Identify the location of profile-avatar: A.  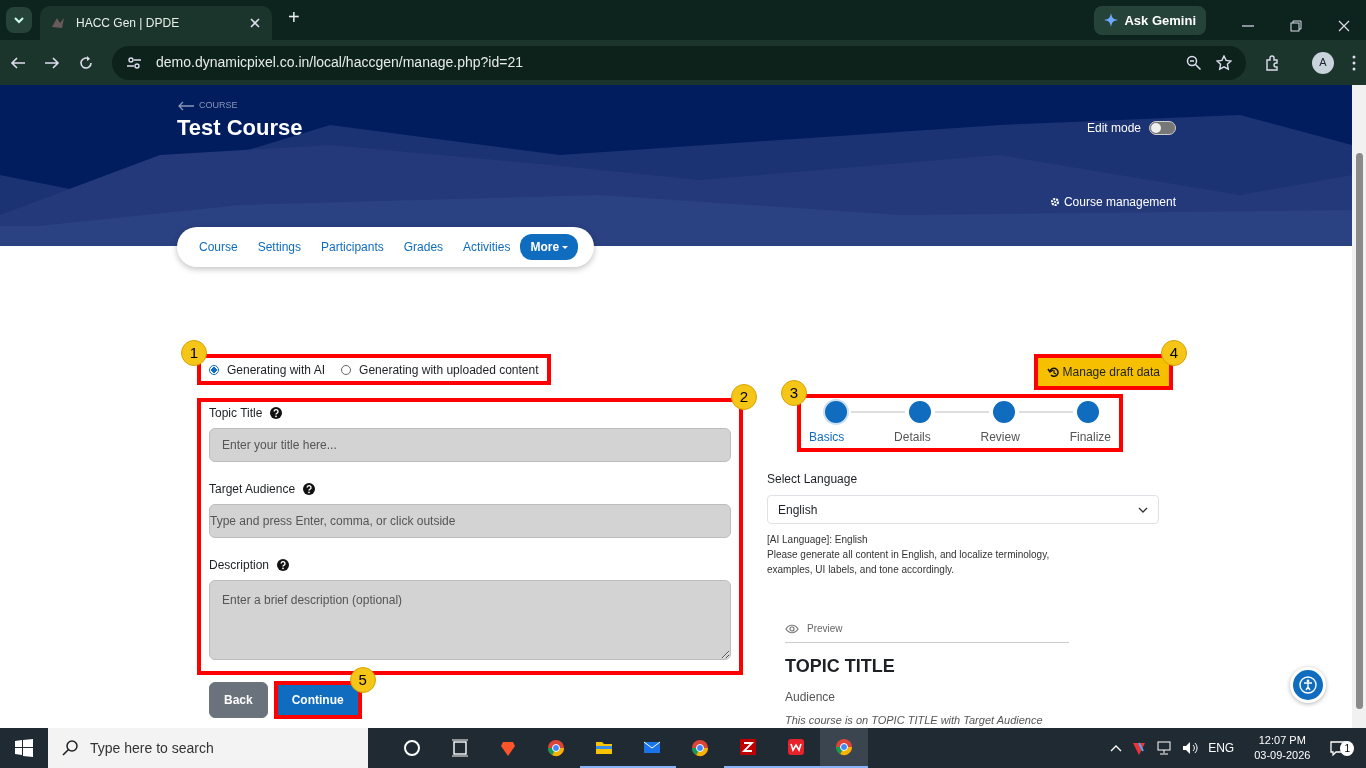
(1323, 62).